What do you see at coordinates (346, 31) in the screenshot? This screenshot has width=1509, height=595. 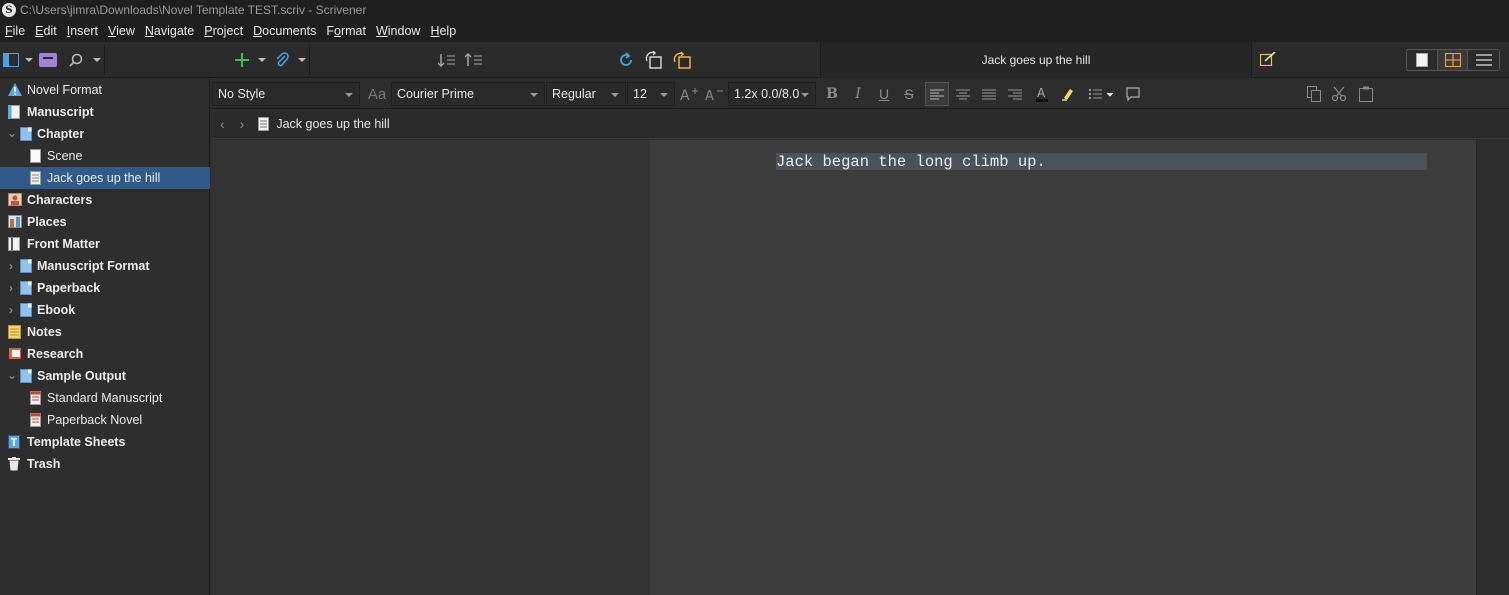 I see `menu-format: Format` at bounding box center [346, 31].